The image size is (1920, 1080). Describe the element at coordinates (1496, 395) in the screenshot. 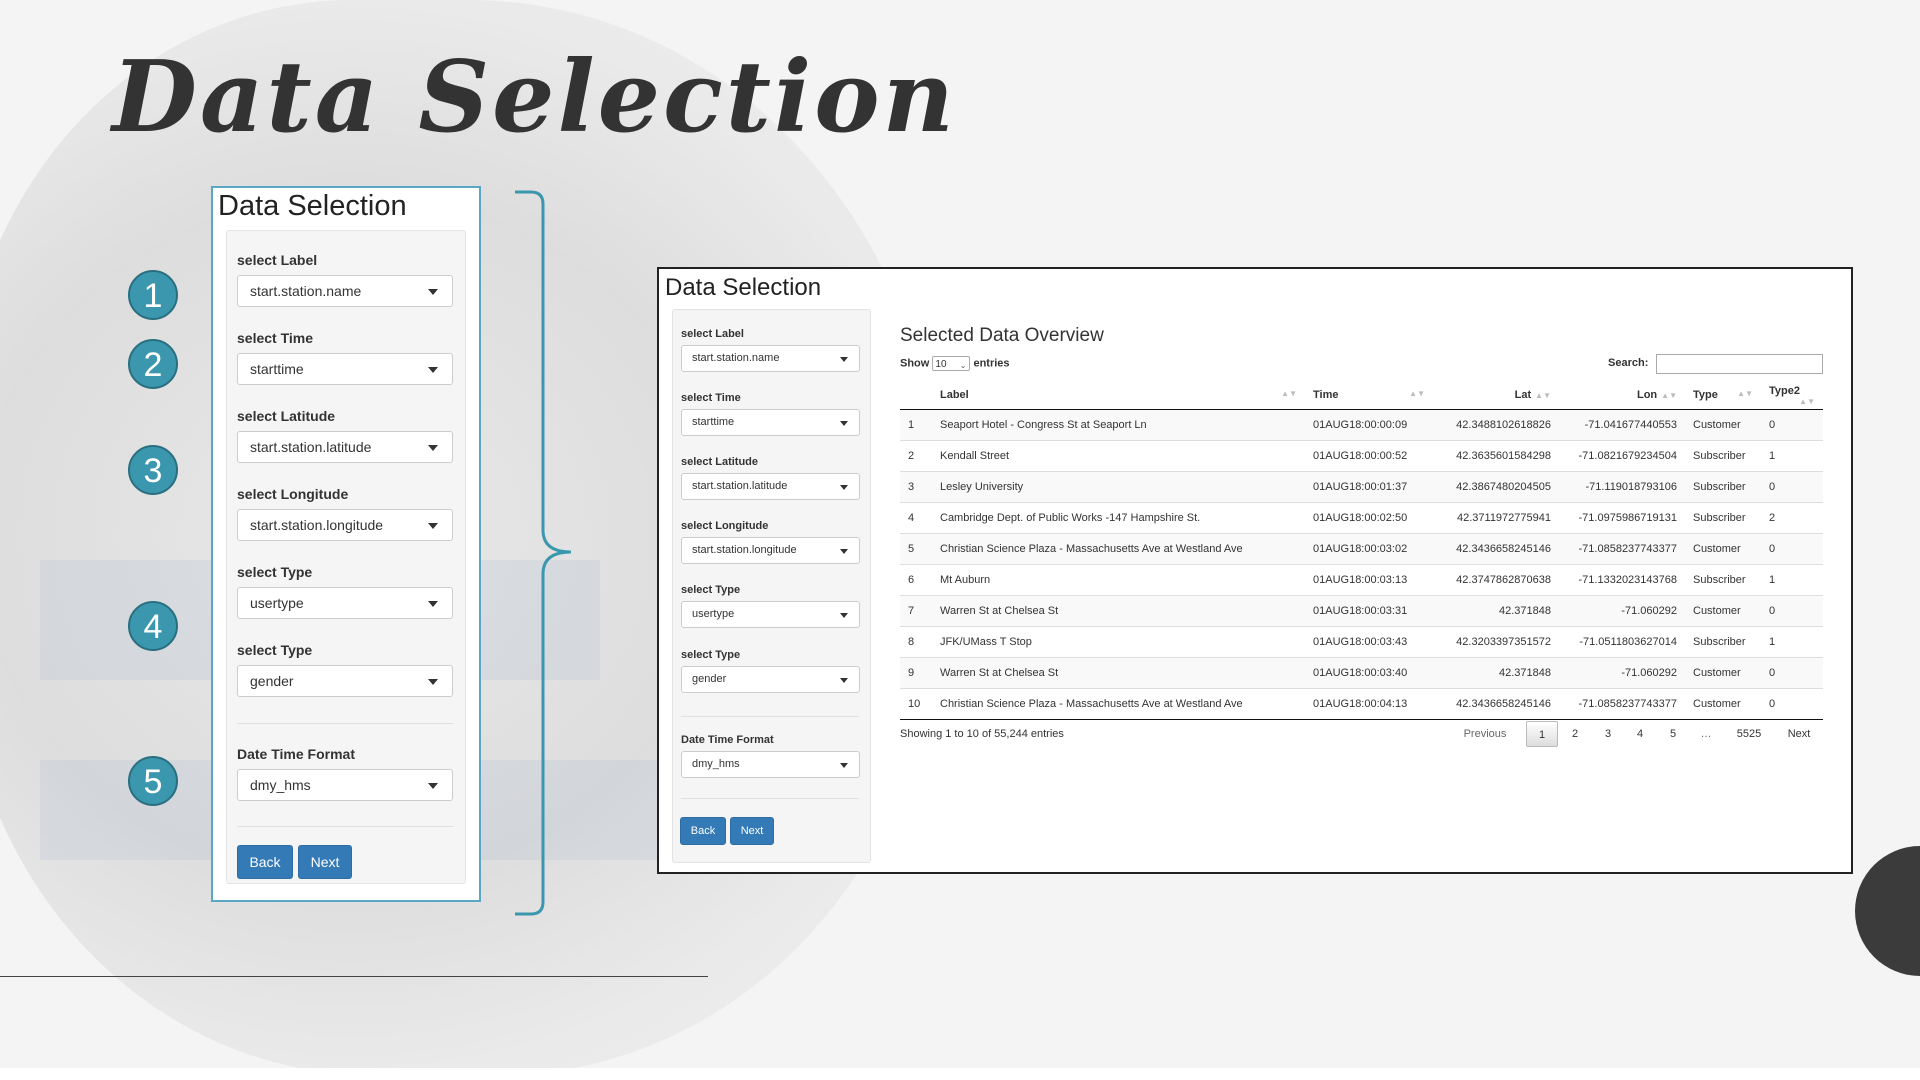

I see `column-header-lat: Lat ▲▼` at that location.